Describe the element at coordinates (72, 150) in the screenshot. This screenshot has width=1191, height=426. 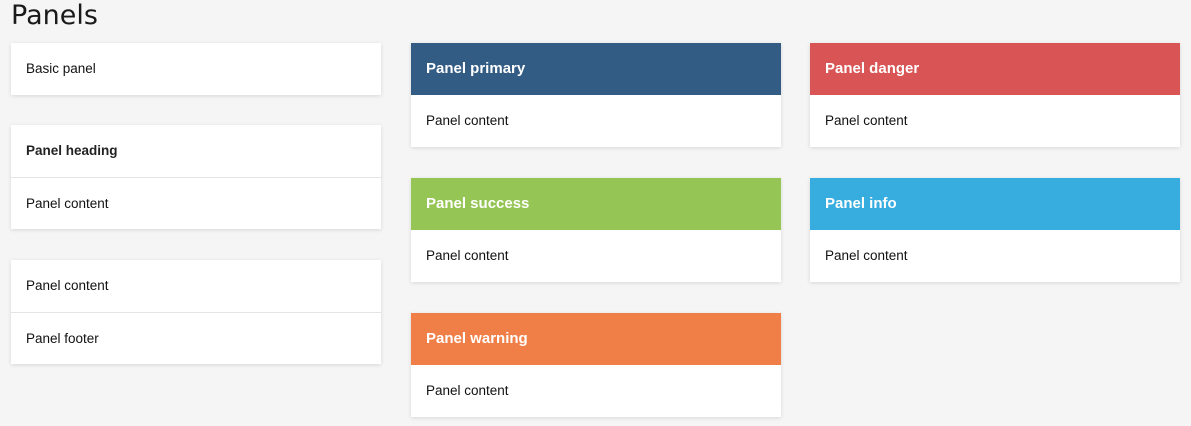
I see `panel-heading: Panel heading` at that location.